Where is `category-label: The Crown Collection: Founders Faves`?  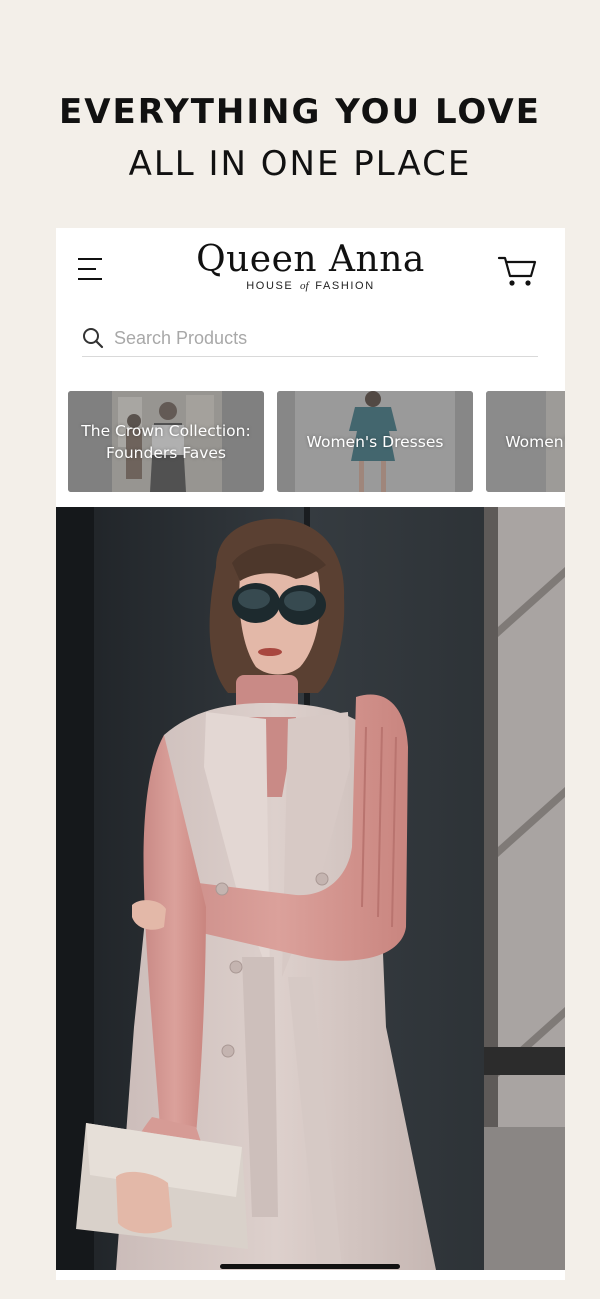 category-label: The Crown Collection: Founders Faves is located at coordinates (166, 441).